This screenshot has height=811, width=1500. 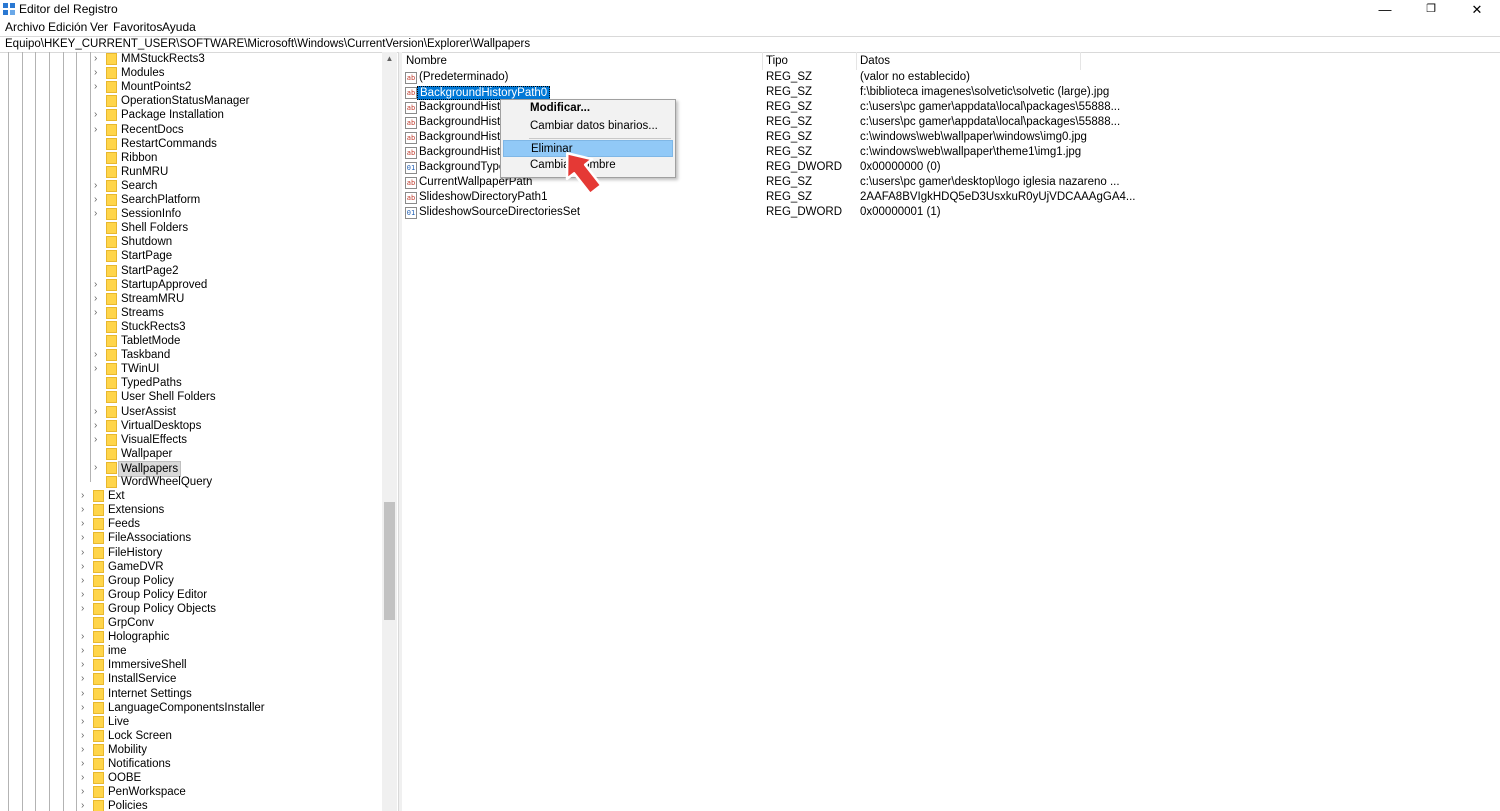 What do you see at coordinates (230, 651) in the screenshot?
I see `tree-node: › ime` at bounding box center [230, 651].